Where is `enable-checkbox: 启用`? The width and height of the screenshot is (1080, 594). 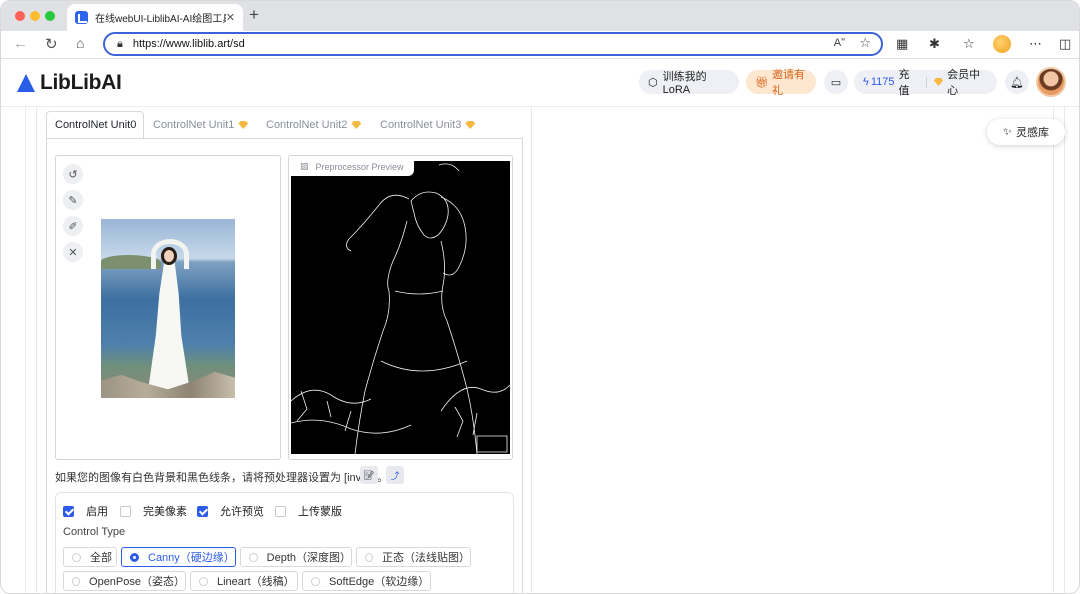
enable-checkbox: 启用 is located at coordinates (85, 511).